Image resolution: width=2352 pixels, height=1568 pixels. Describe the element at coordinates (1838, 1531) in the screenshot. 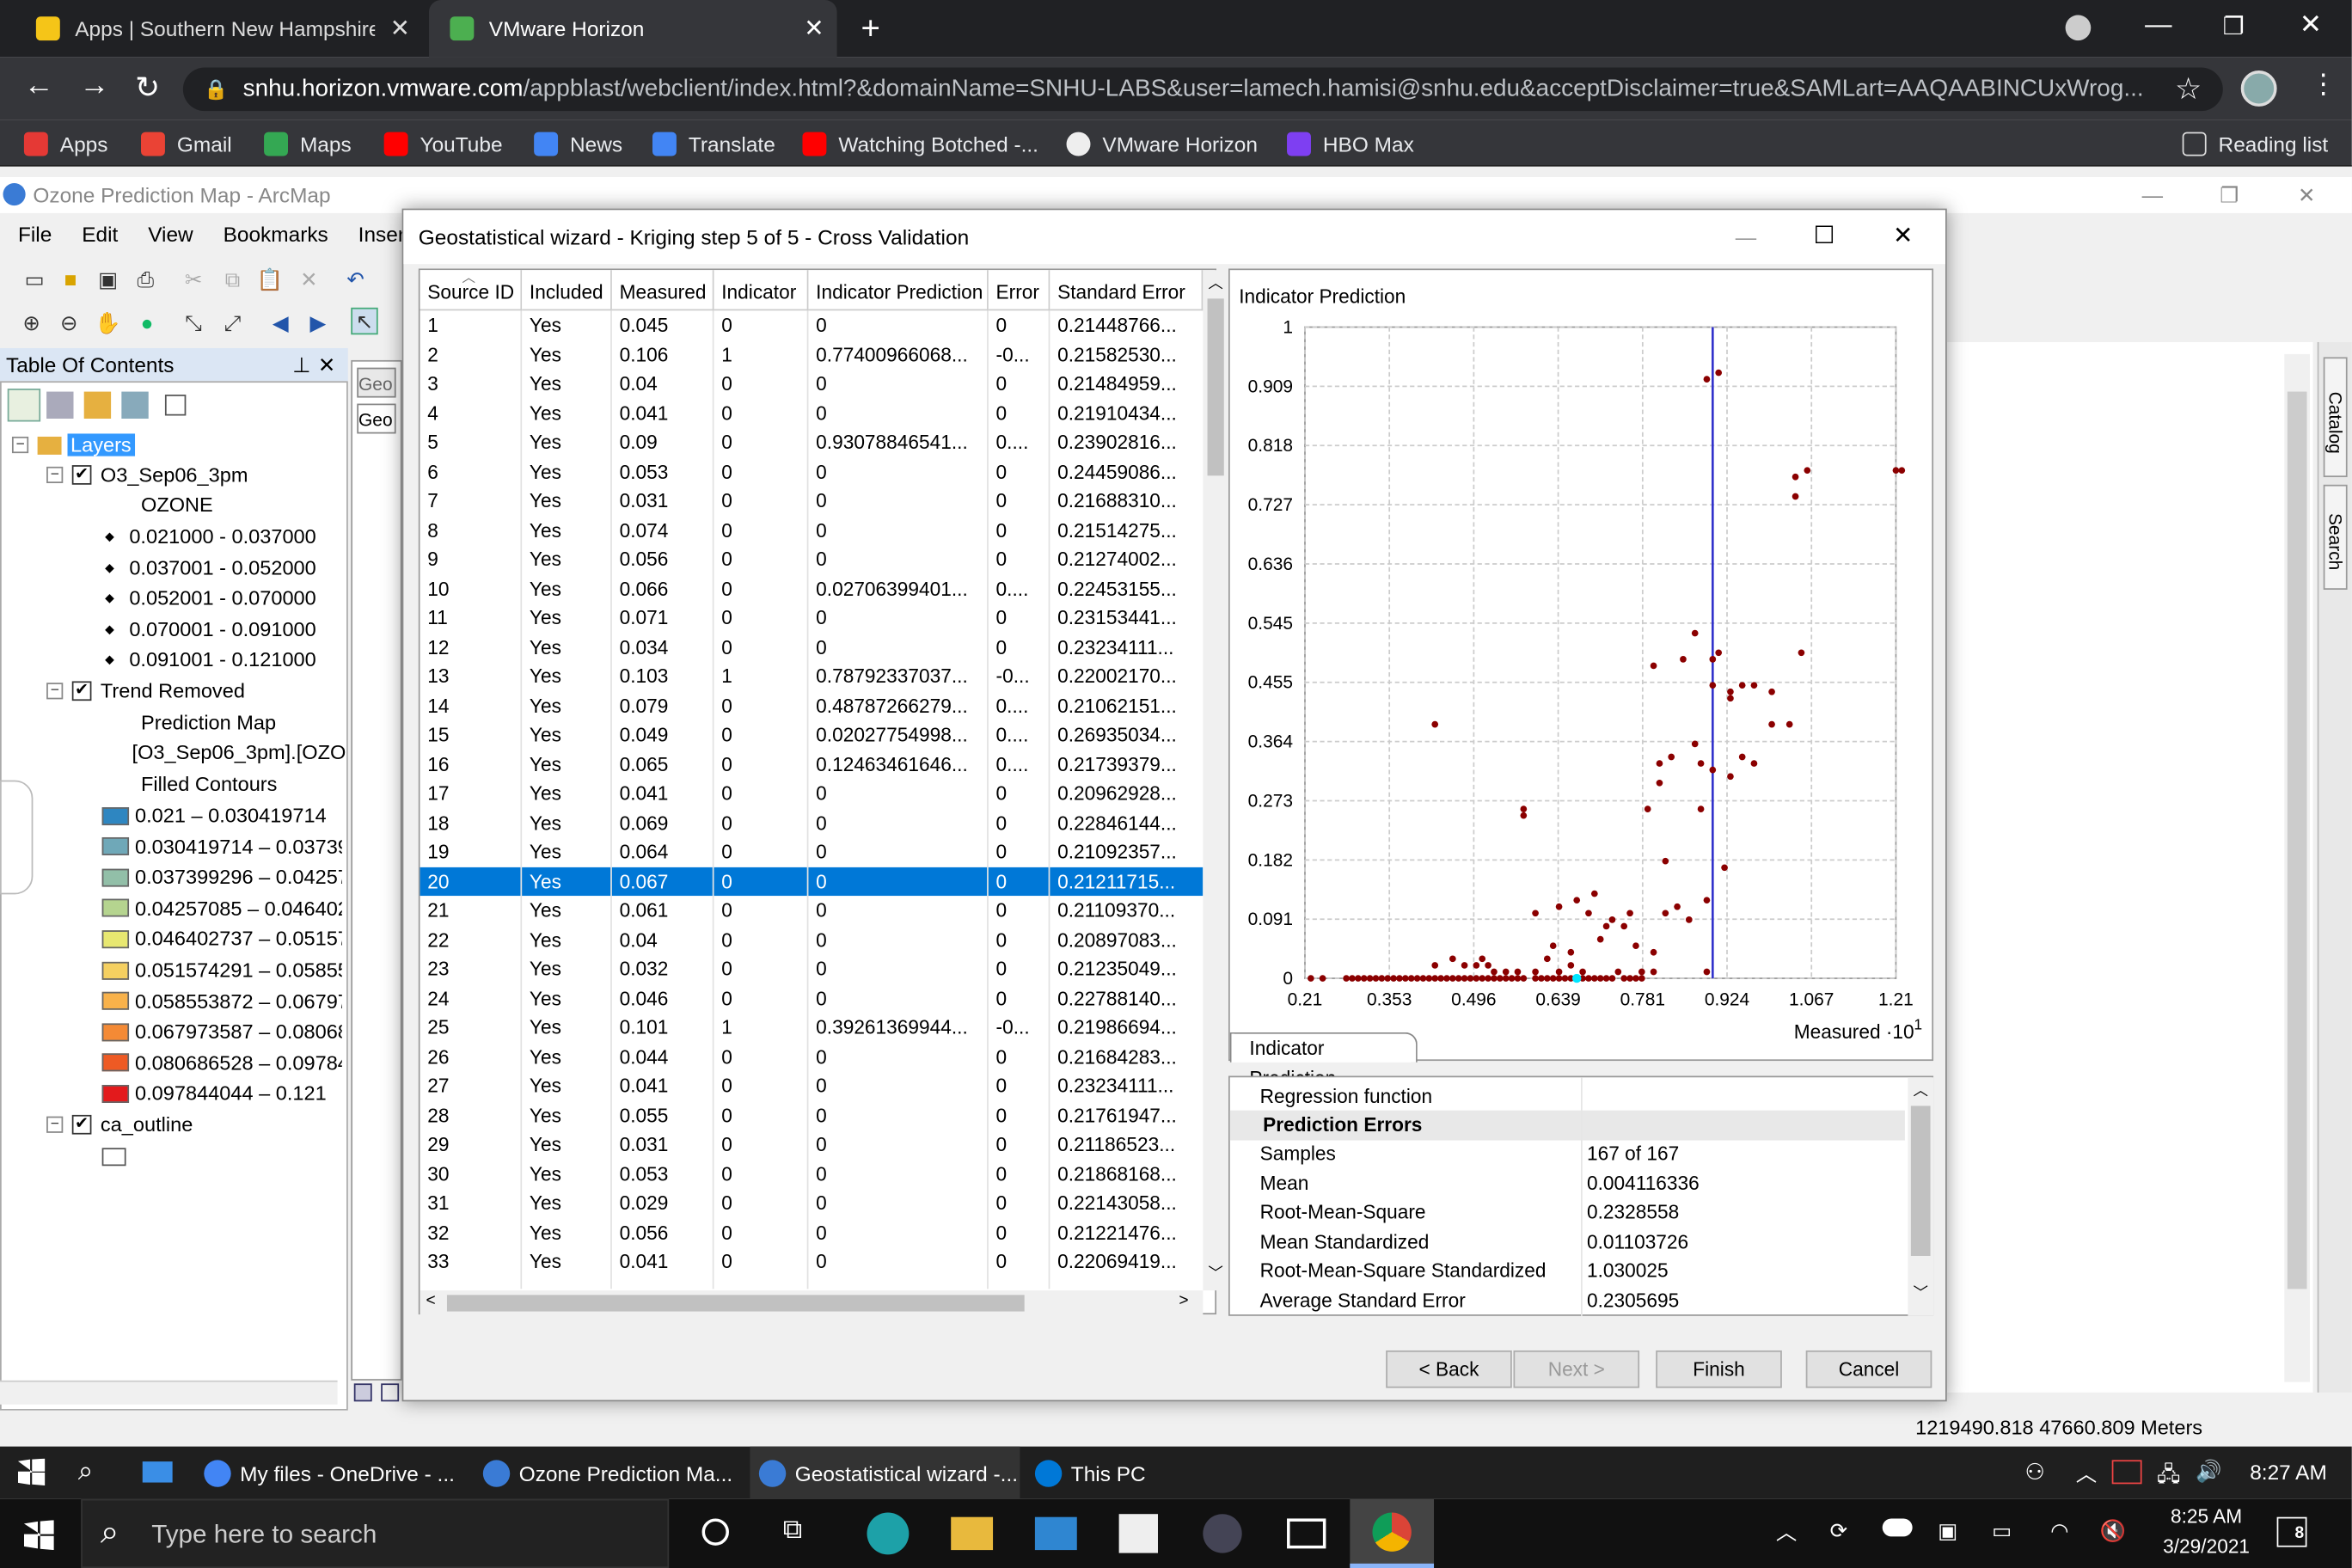

I see `tray-icon-1: ⟳` at that location.